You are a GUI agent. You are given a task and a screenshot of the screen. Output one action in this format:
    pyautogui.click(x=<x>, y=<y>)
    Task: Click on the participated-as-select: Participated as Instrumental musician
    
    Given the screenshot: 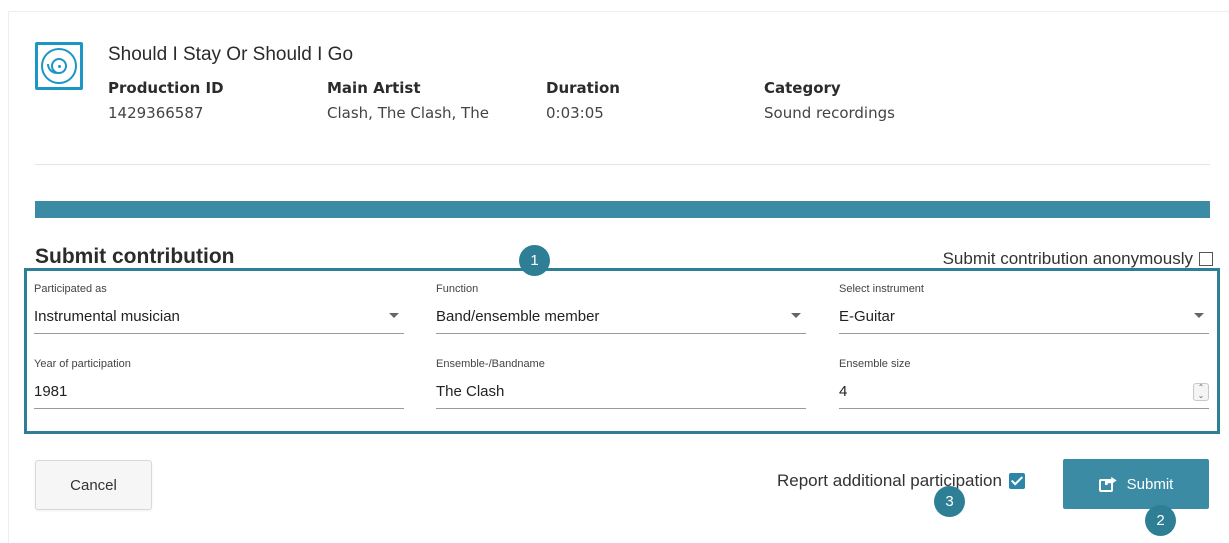 What is the action you would take?
    pyautogui.click(x=219, y=308)
    